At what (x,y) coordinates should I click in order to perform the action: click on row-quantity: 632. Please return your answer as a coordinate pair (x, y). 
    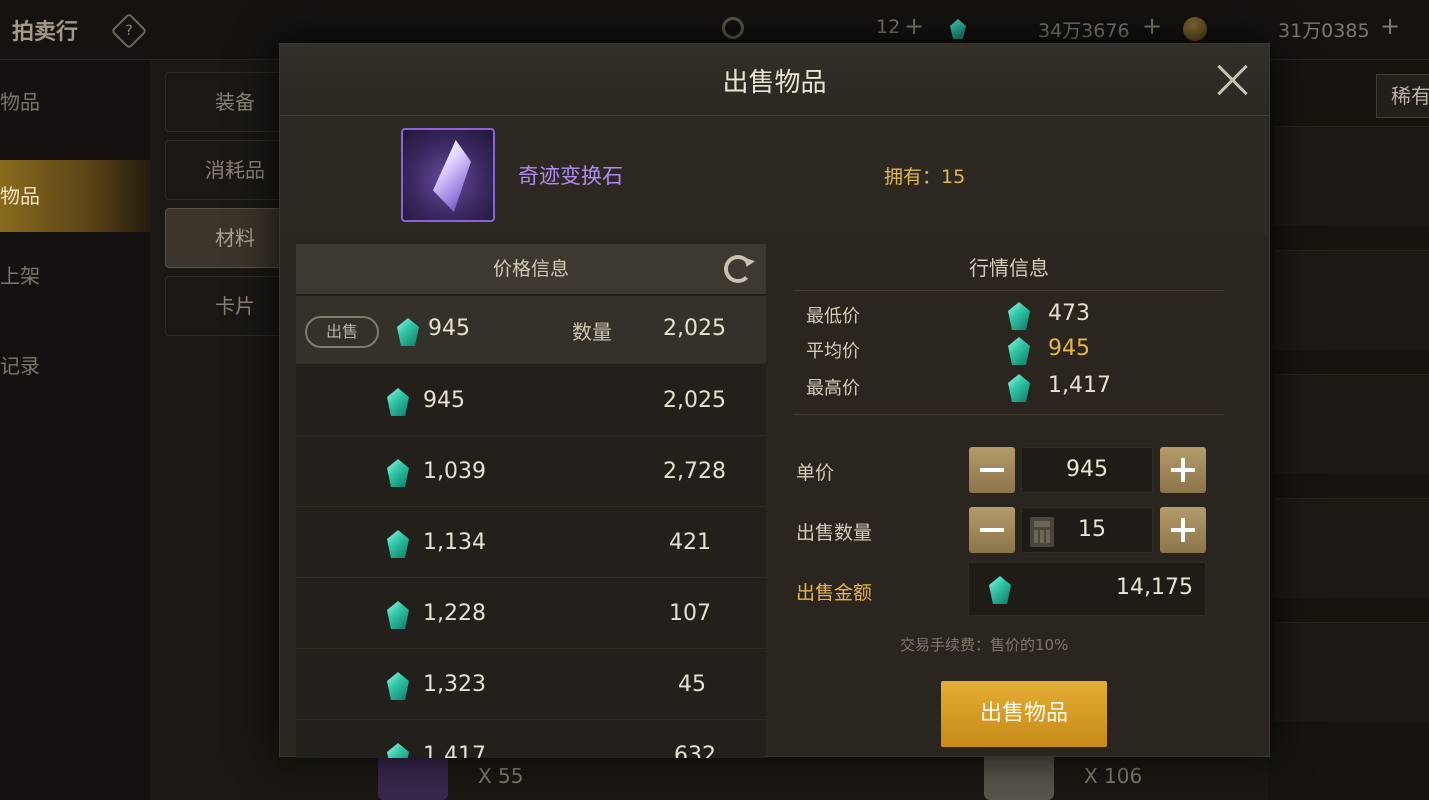
    Looking at the image, I should click on (695, 750).